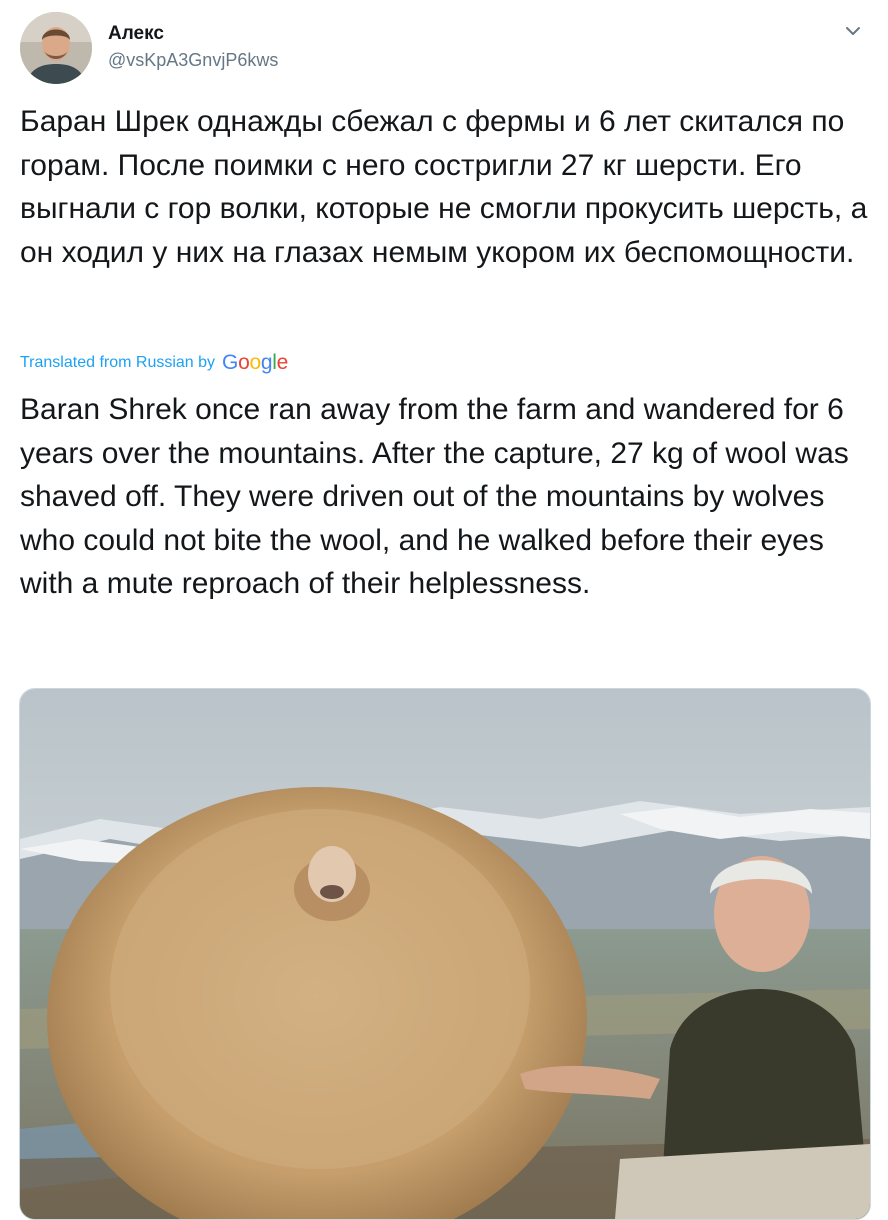  I want to click on google-letter: e, so click(282, 362).